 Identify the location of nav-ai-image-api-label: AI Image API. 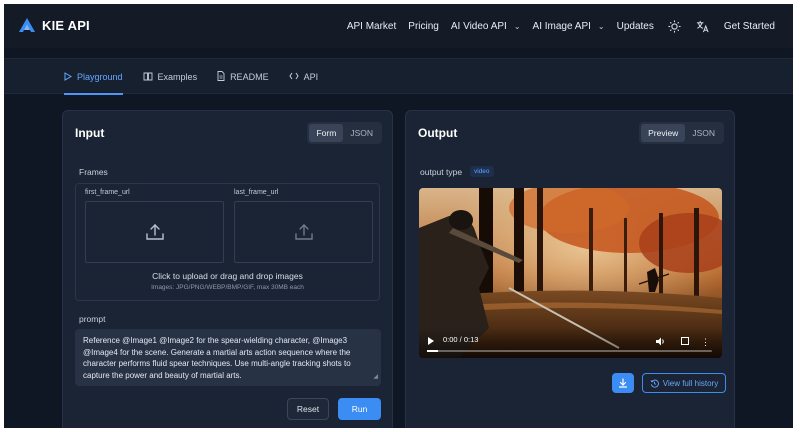
(561, 26).